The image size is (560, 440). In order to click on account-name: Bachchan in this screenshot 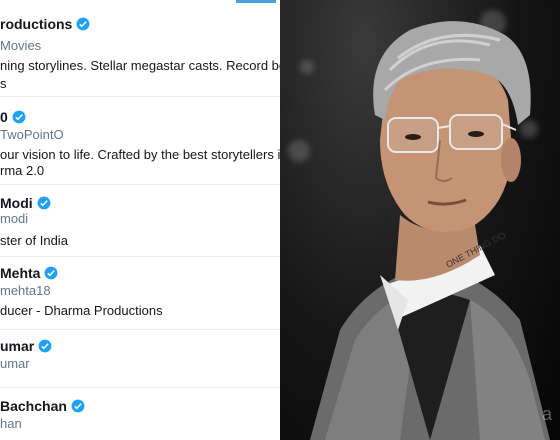, I will do `click(42, 406)`.